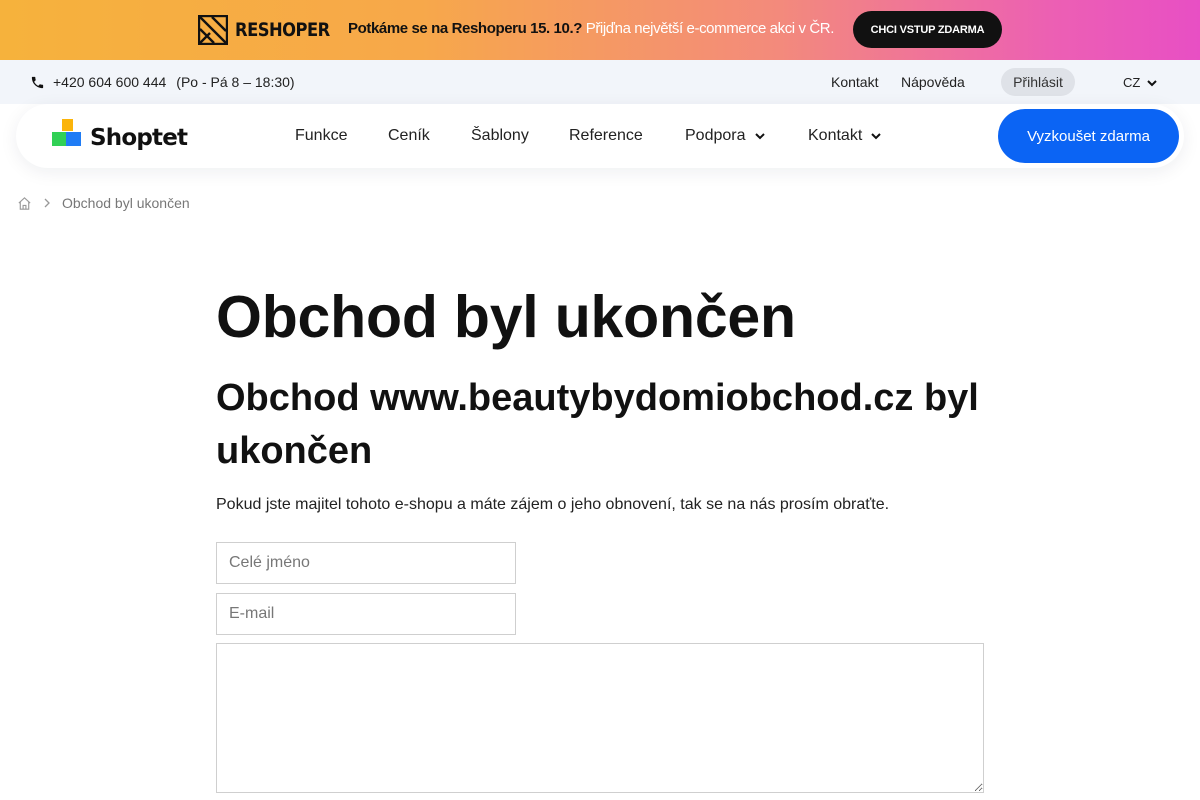 This screenshot has height=800, width=1200. I want to click on promo-message-bold: Potkáme se na Reshoperu 15. 10.?, so click(465, 28).